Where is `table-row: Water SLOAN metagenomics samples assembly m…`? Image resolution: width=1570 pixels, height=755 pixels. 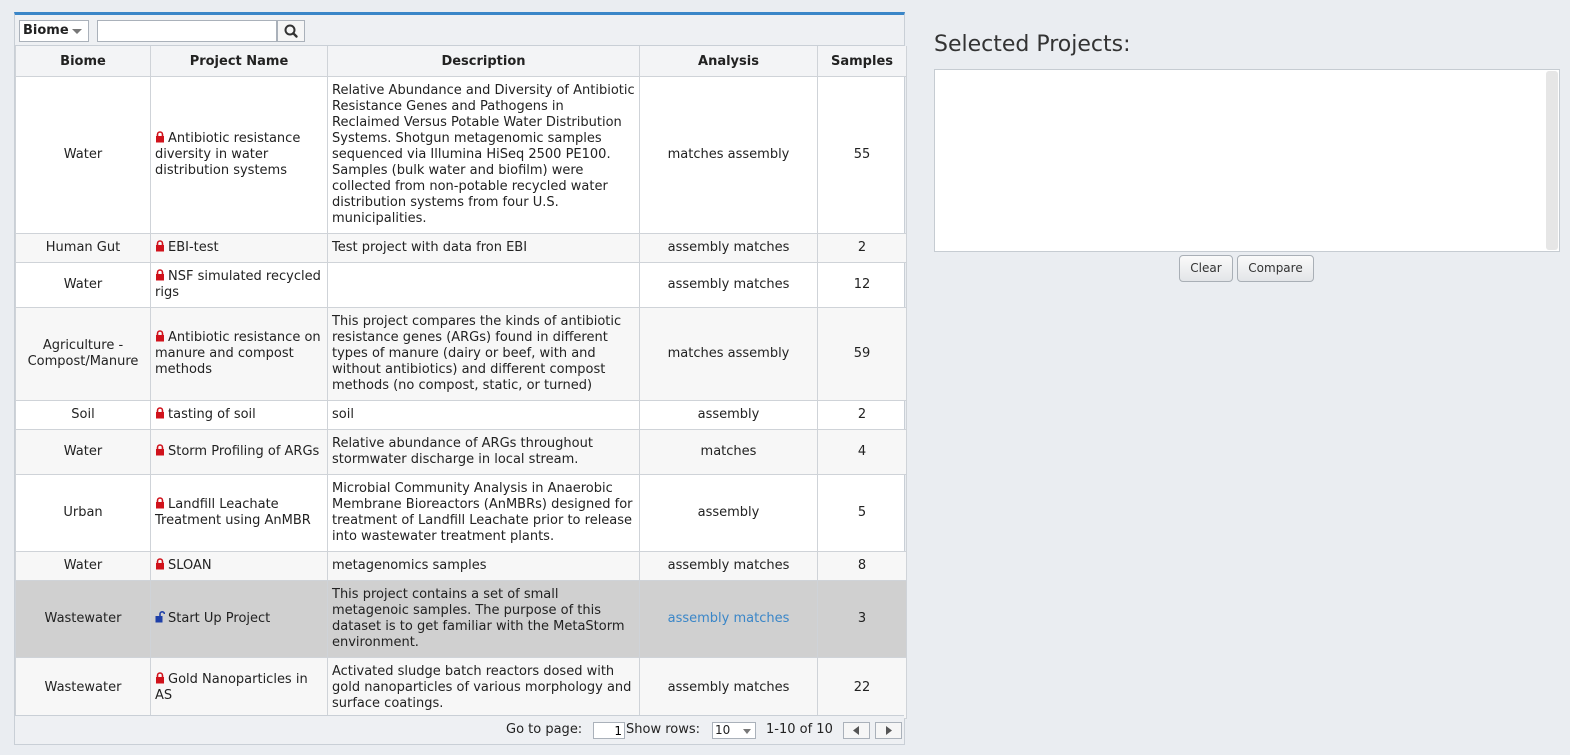 table-row: Water SLOAN metagenomics samples assembly m… is located at coordinates (461, 566).